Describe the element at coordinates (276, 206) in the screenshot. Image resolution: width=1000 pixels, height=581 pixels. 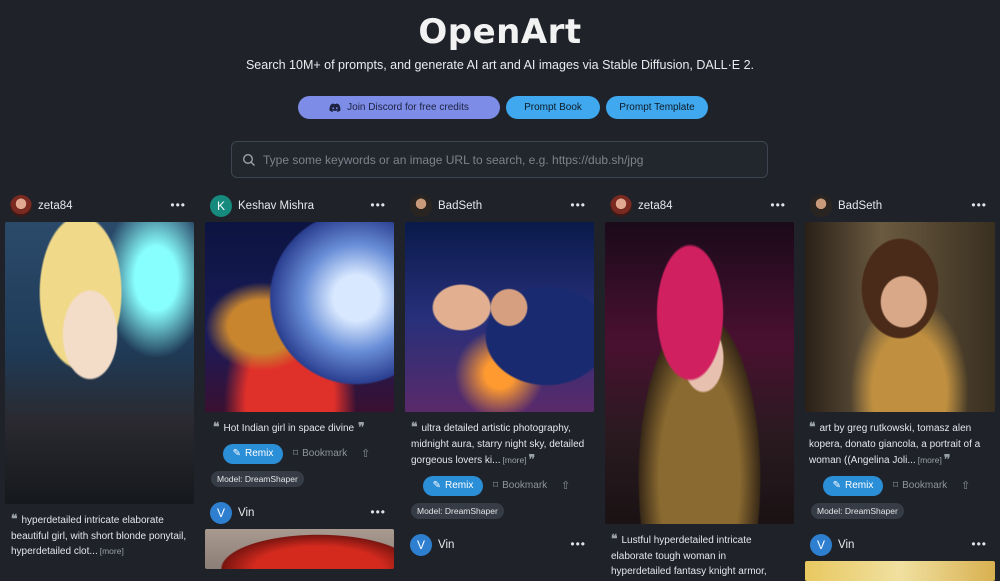
I see `author-name: Keshav Mishra` at that location.